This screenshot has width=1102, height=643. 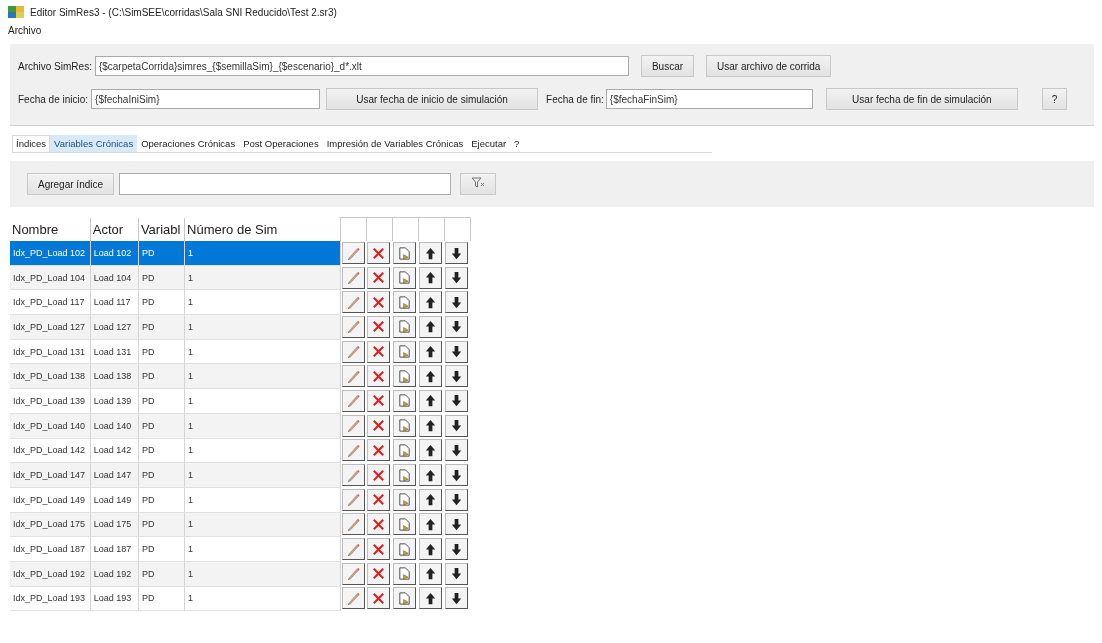 What do you see at coordinates (94, 143) in the screenshot?
I see `tab: Variables Crónicas` at bounding box center [94, 143].